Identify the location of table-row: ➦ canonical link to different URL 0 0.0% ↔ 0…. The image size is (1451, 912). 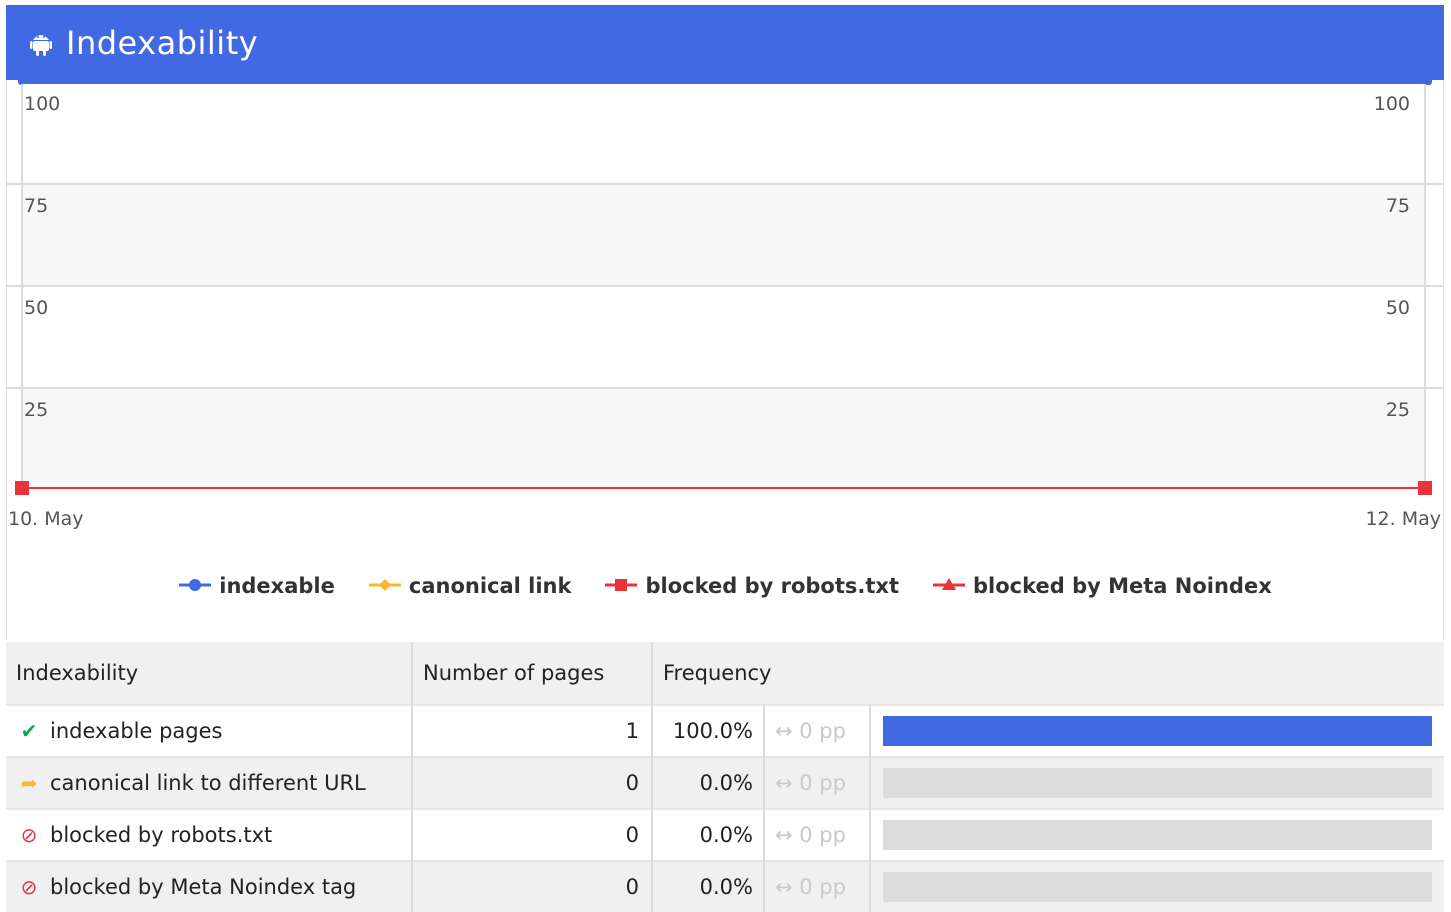
(725, 782).